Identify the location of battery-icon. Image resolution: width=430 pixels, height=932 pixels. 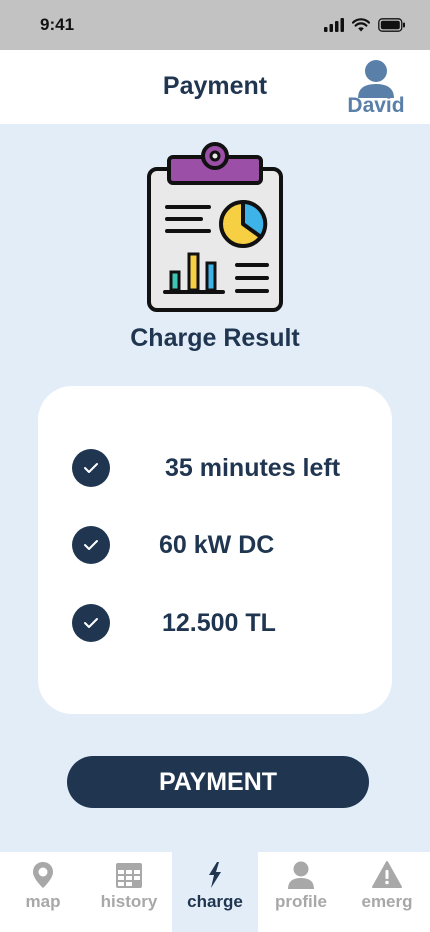
(391, 25).